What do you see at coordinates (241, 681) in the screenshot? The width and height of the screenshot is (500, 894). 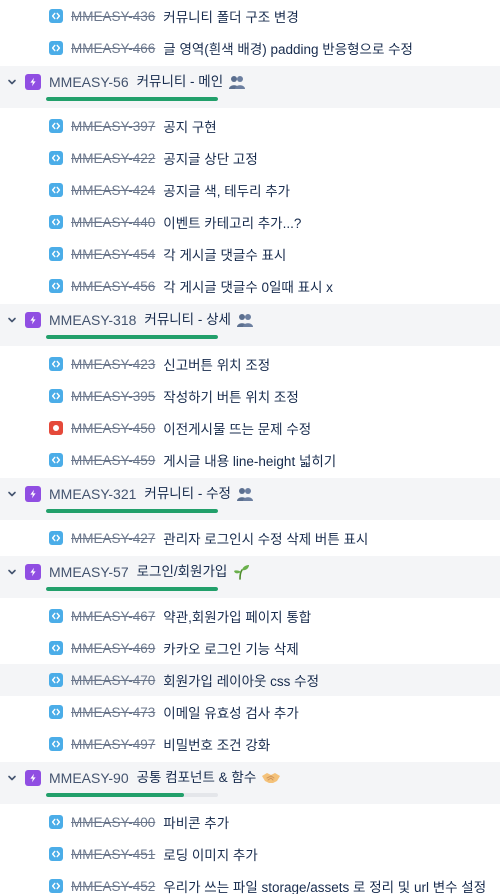 I see `issue-summary: 회원가입 레이아웃 css 수정` at bounding box center [241, 681].